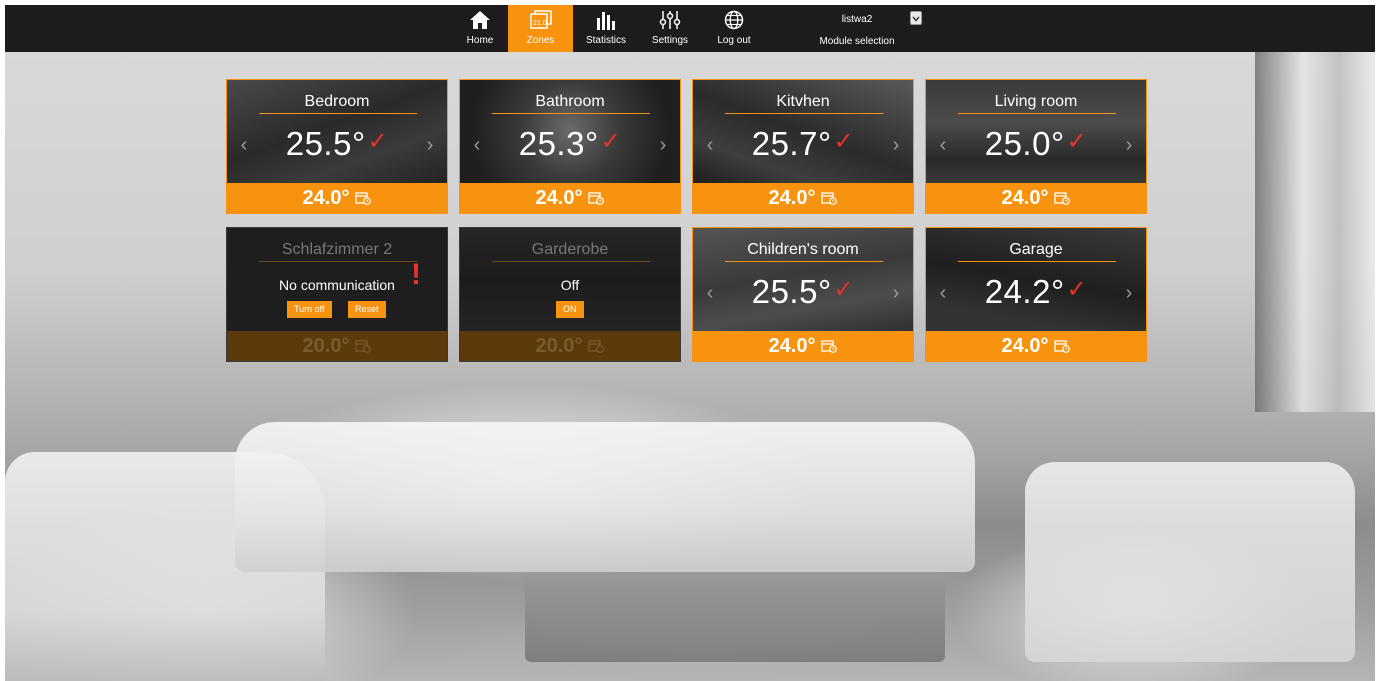 The image size is (1380, 681). I want to click on background-table, so click(735, 617).